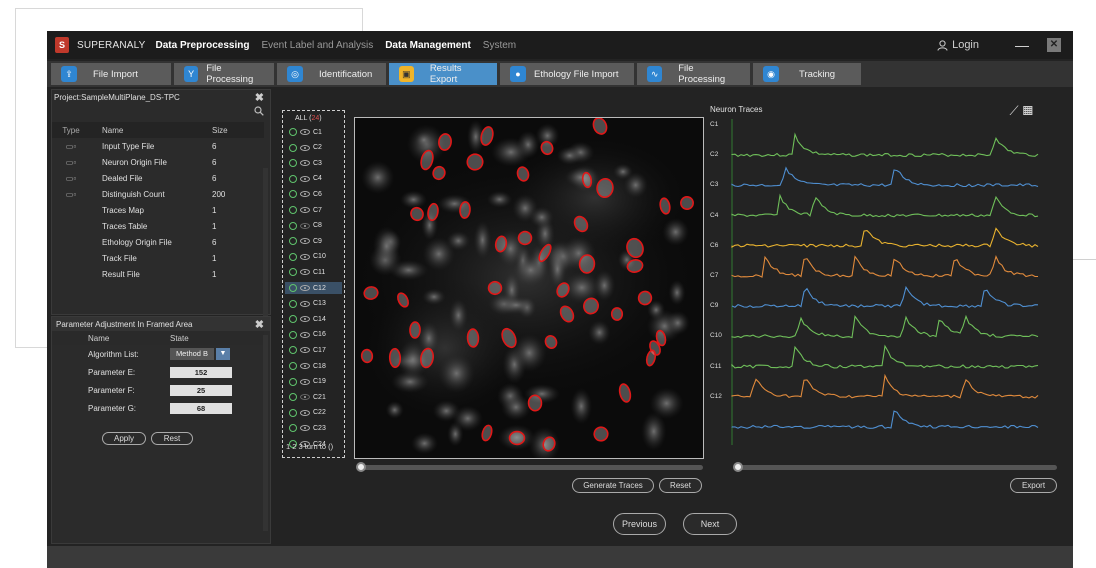 This screenshot has width=1096, height=568. What do you see at coordinates (158, 162) in the screenshot?
I see `table-row: ▭▫ Neuron Origin File 6` at bounding box center [158, 162].